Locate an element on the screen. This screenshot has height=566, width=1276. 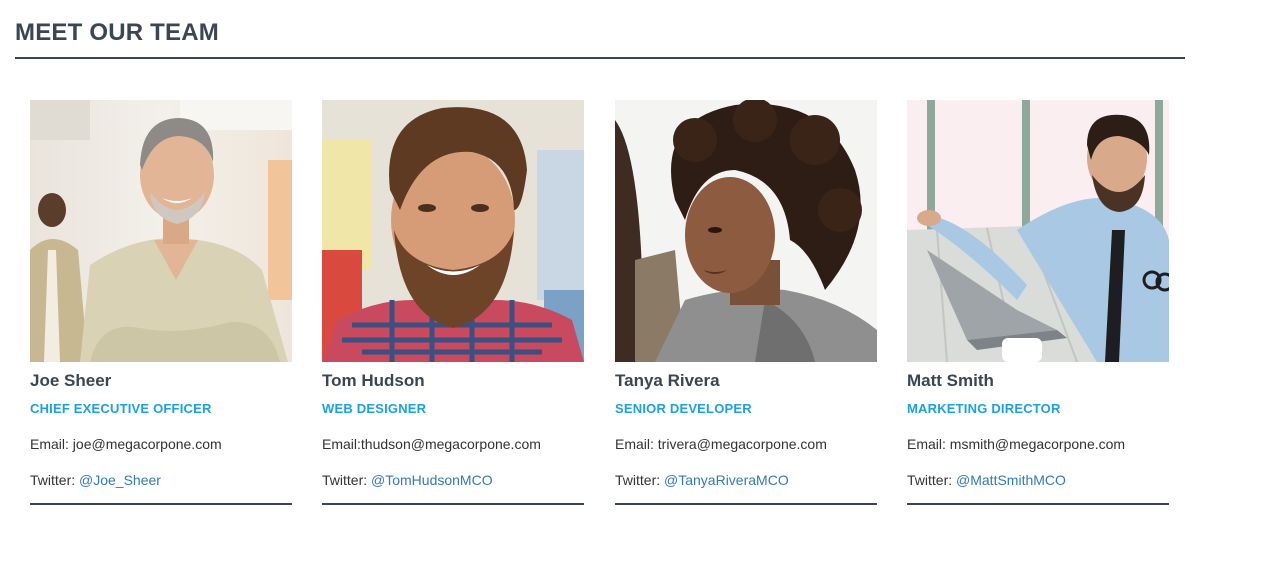
member-twitter: Twitter: @MattSmithMCO is located at coordinates (986, 480).